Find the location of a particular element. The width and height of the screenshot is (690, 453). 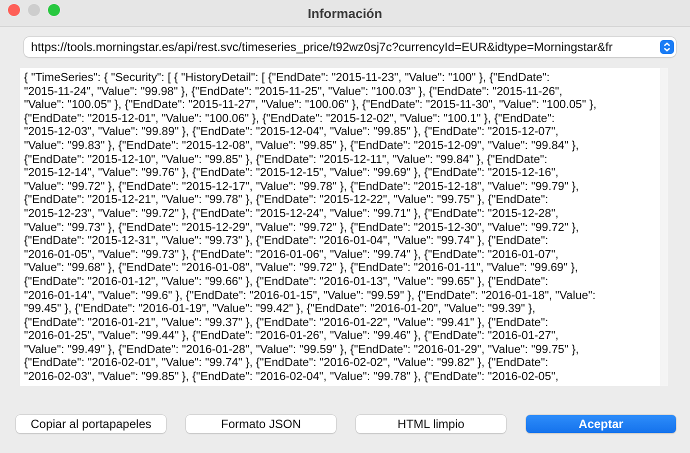

accept-button: Aceptar is located at coordinates (601, 424).